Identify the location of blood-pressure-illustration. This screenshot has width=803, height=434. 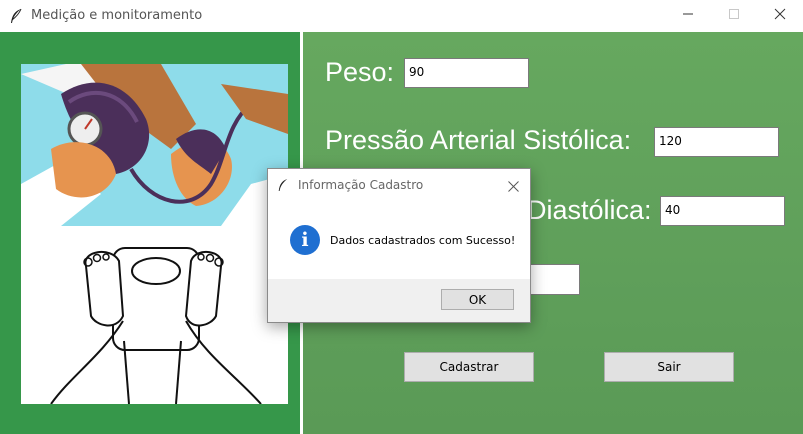
(154, 145).